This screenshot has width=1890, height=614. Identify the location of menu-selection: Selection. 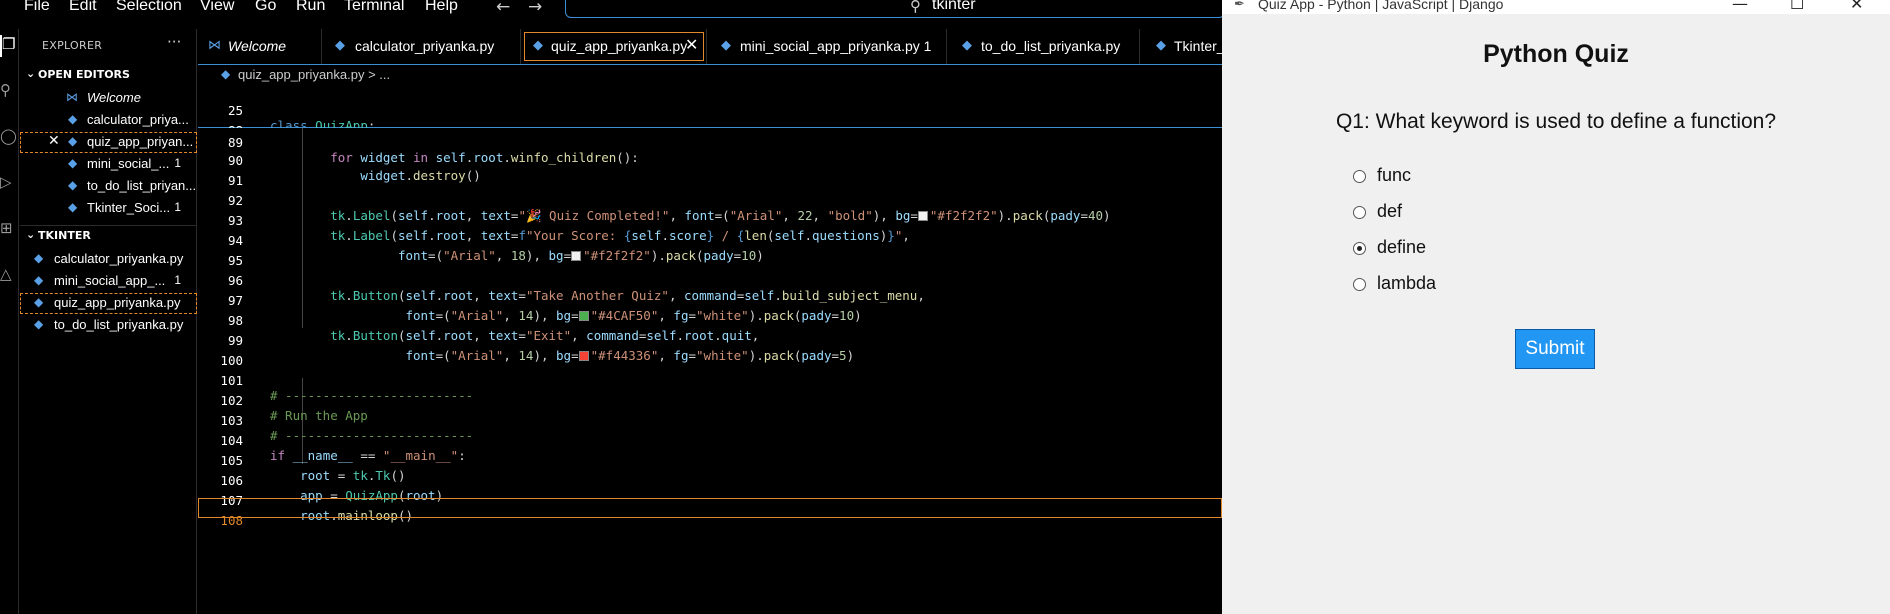
(149, 7).